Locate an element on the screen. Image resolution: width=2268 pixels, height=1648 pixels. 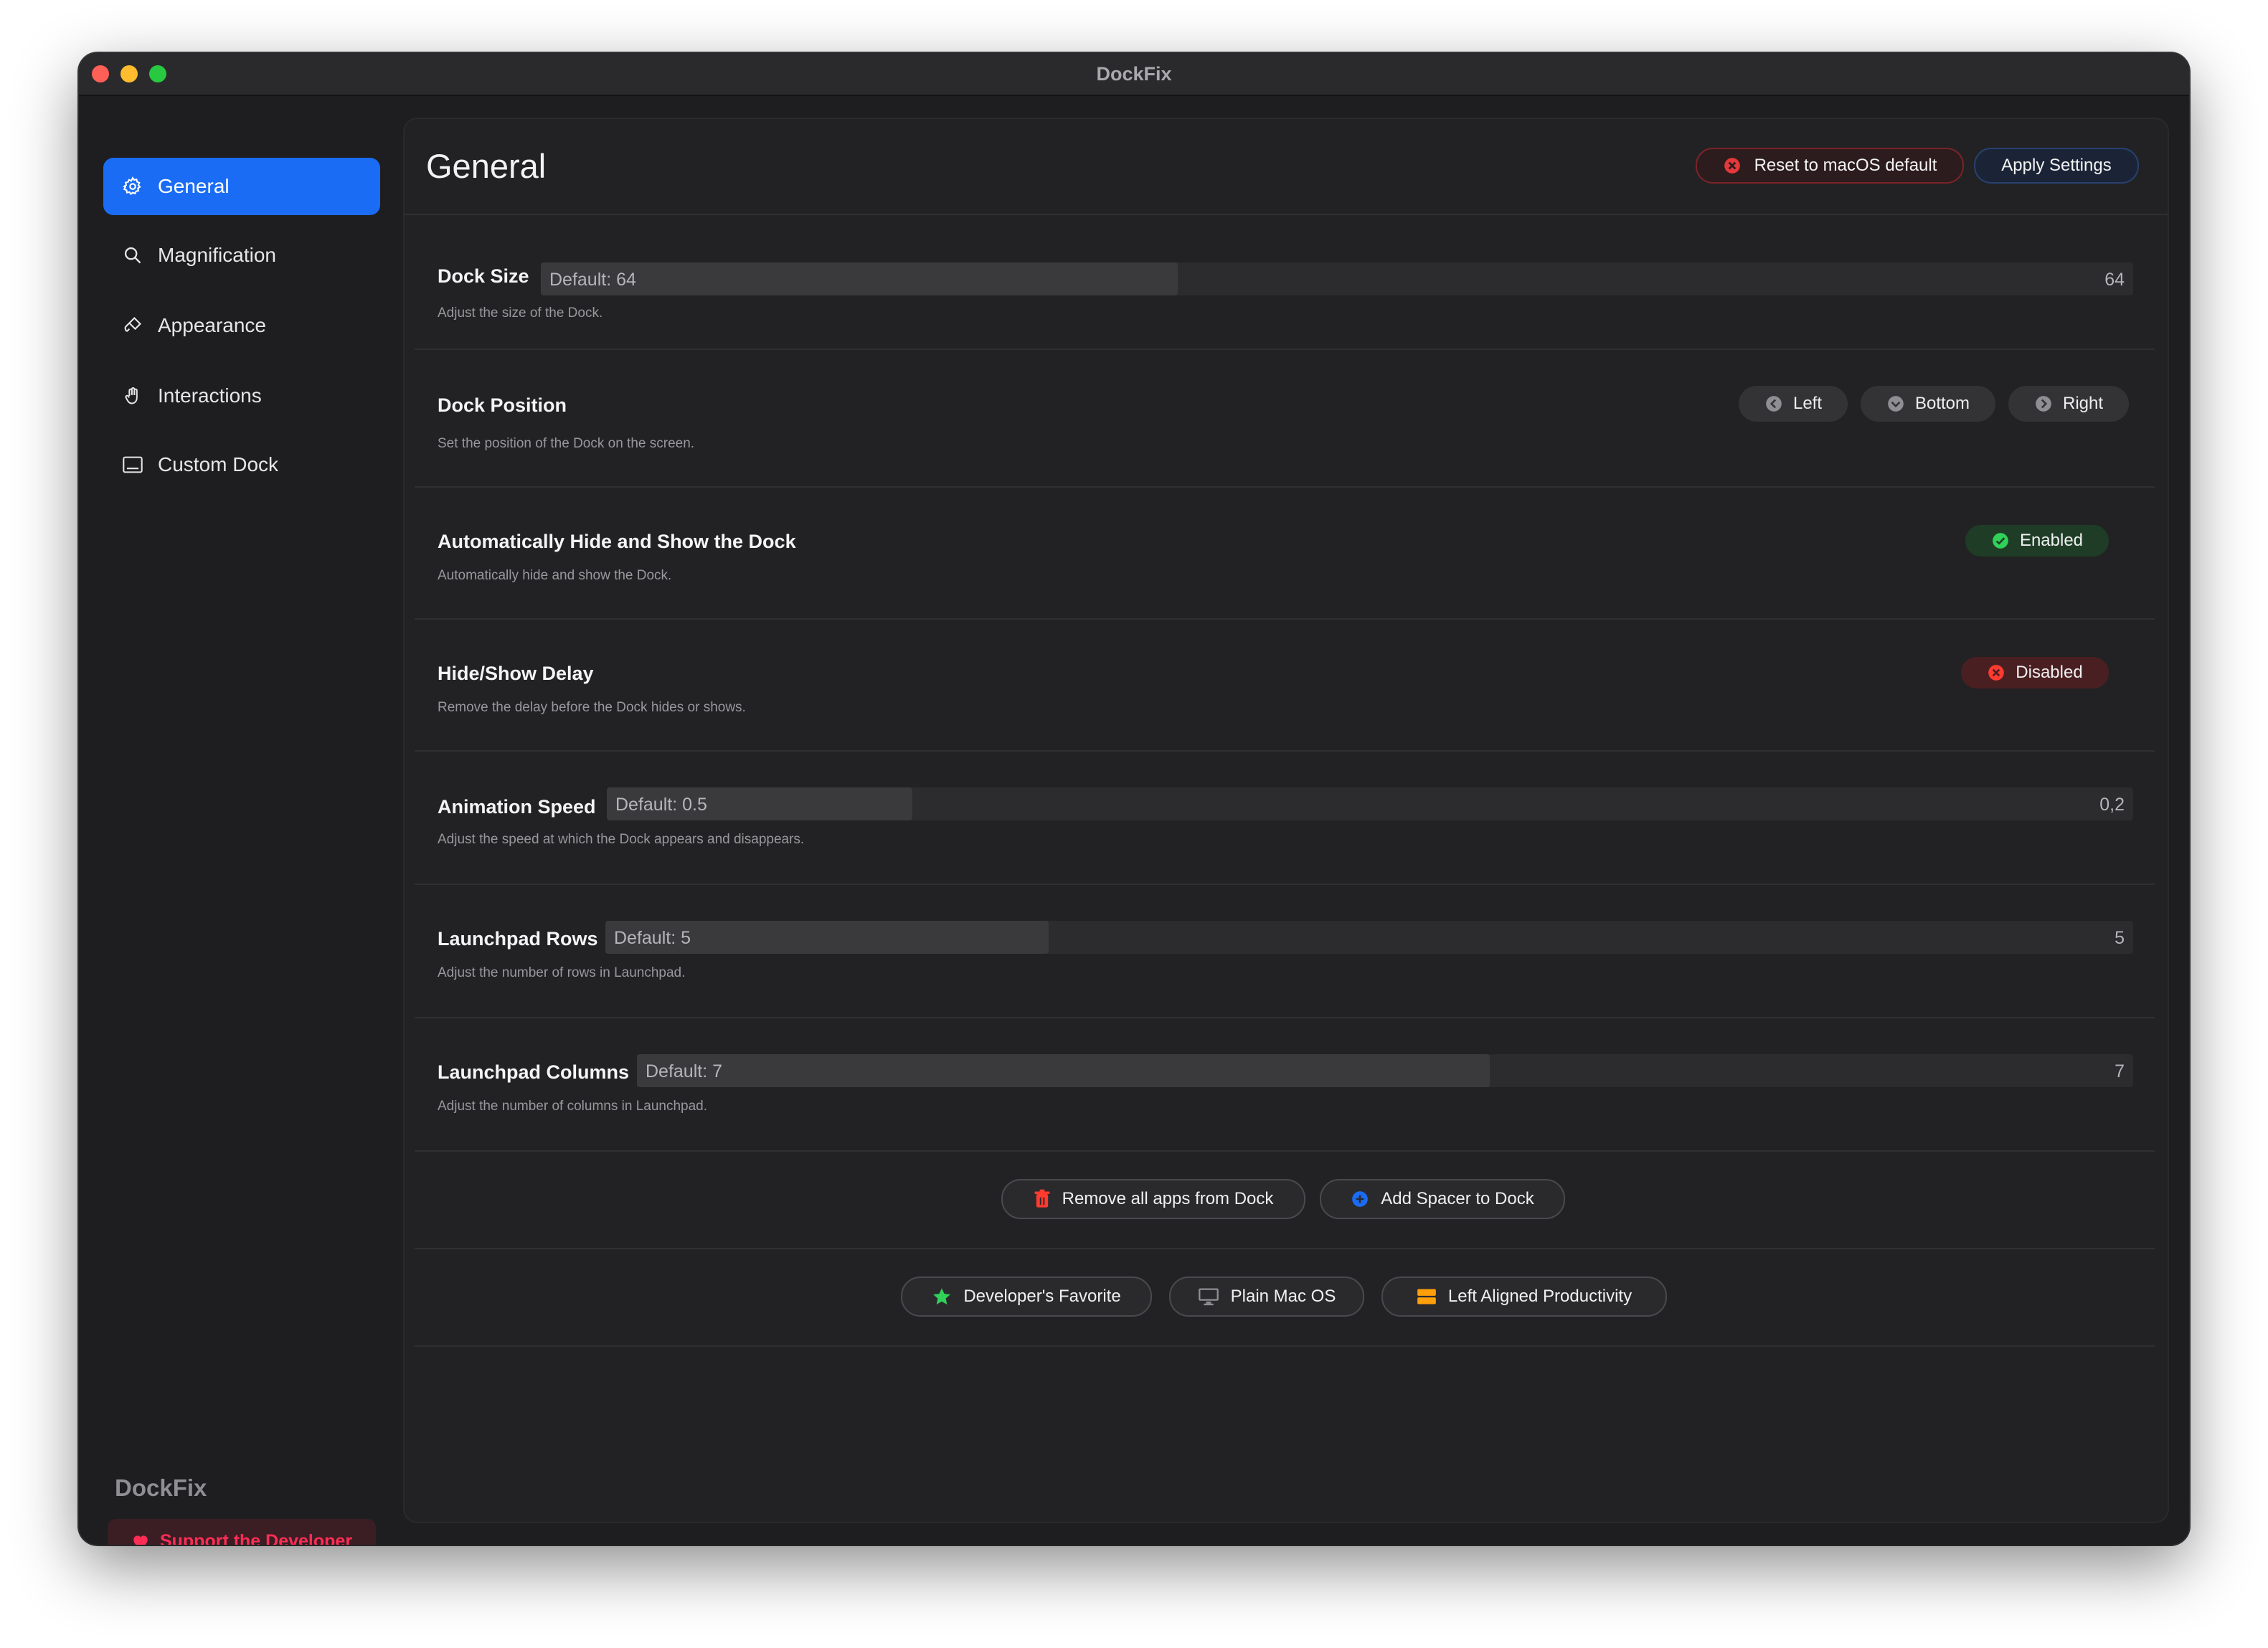
setting-title: Dock Position is located at coordinates (503, 405).